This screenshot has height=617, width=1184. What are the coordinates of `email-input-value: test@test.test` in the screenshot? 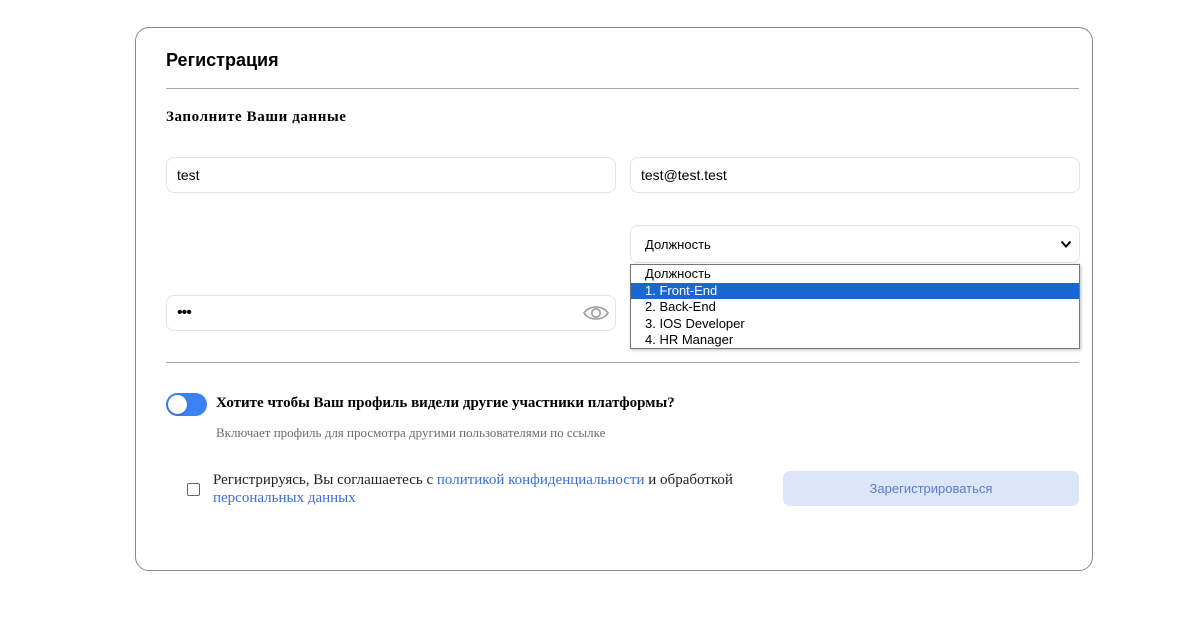 It's located at (684, 175).